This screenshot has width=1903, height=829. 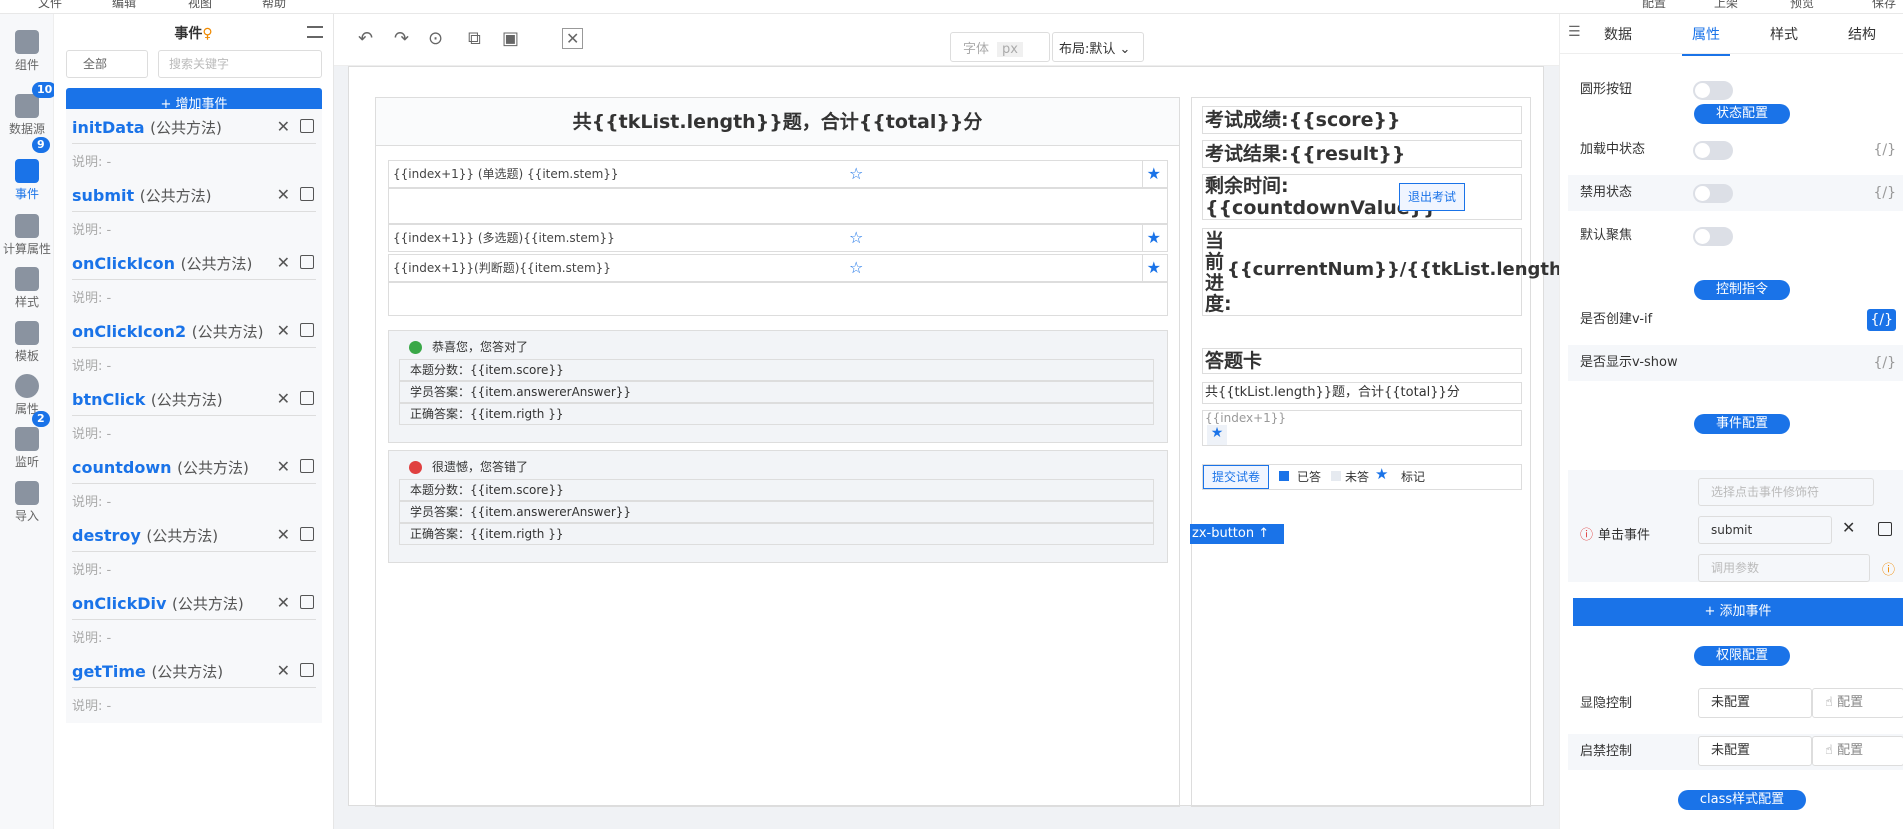 What do you see at coordinates (1713, 193) in the screenshot?
I see `disabled-toggle` at bounding box center [1713, 193].